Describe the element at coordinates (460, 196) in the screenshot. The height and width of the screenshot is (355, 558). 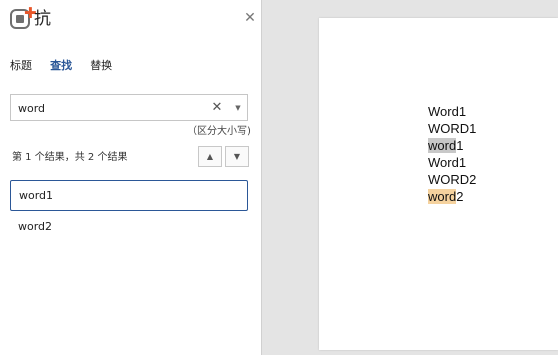
I see `line-text: 2` at that location.